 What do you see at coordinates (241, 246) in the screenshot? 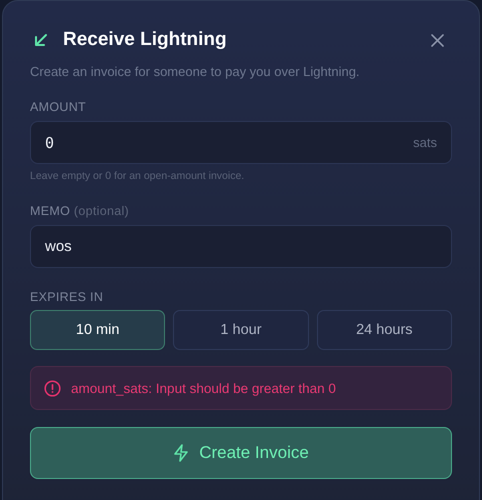
I see `memo-field: wos` at bounding box center [241, 246].